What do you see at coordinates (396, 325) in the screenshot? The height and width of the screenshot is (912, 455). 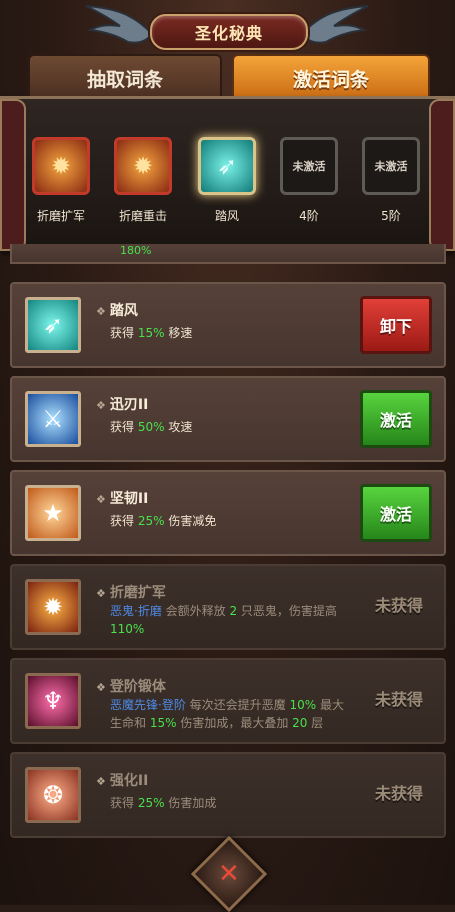 I see `unequip-button: 卸下` at bounding box center [396, 325].